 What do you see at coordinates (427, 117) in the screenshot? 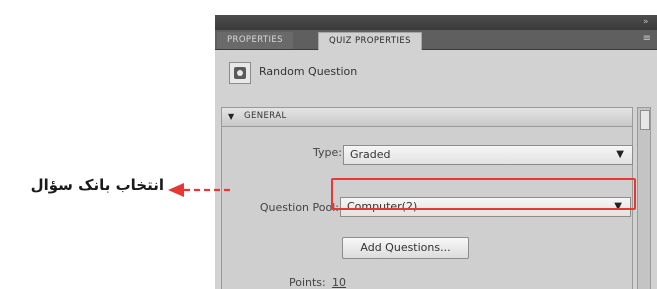
I see `general-section-header: ▼ GENERAL` at bounding box center [427, 117].